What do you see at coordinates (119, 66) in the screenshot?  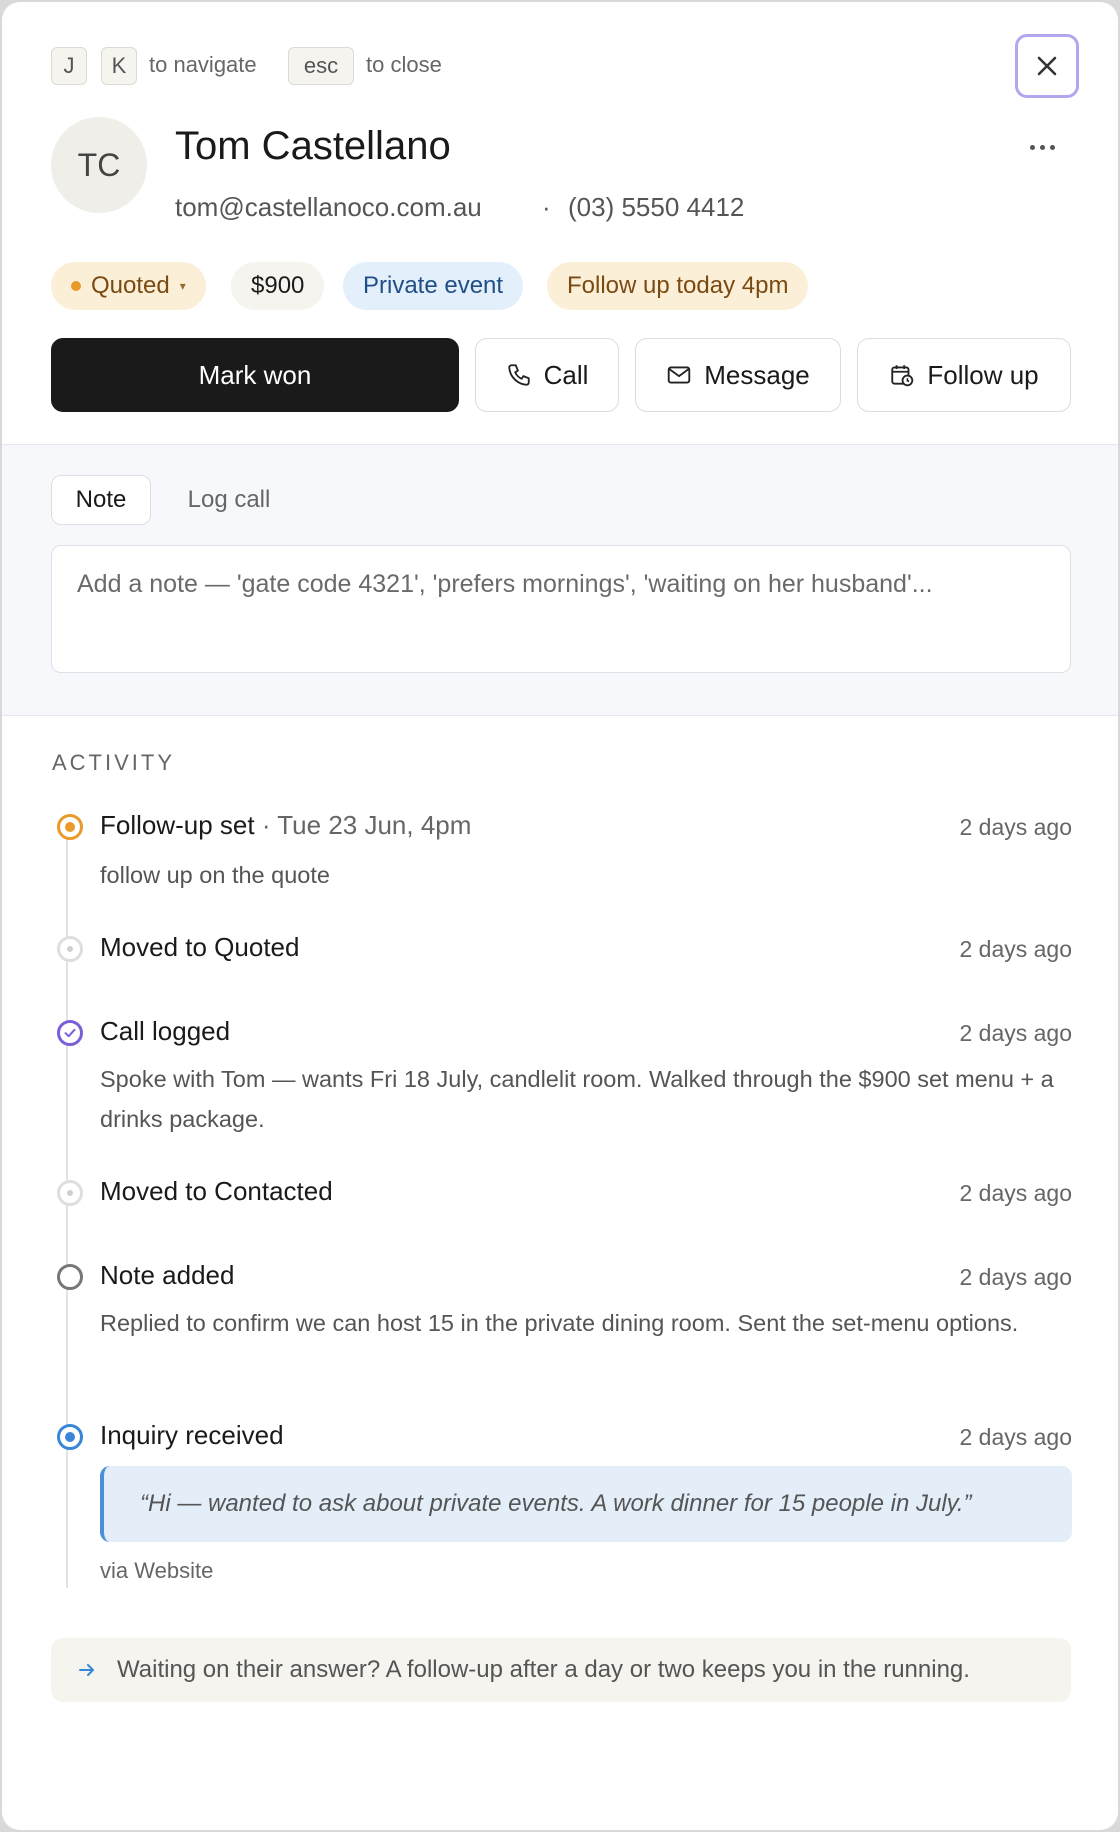 I see `key-k: K` at bounding box center [119, 66].